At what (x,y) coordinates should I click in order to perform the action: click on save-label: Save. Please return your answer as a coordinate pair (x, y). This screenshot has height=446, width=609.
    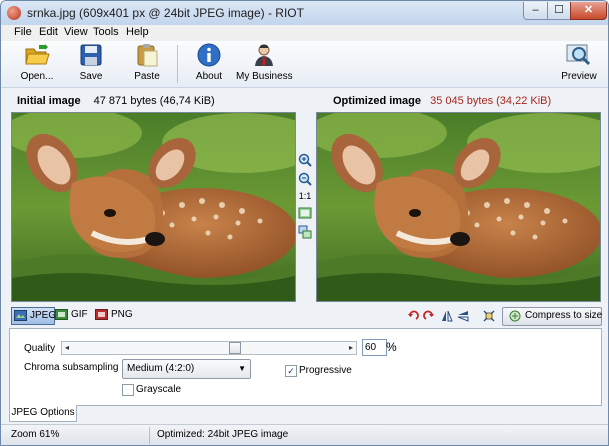
    Looking at the image, I should click on (91, 76).